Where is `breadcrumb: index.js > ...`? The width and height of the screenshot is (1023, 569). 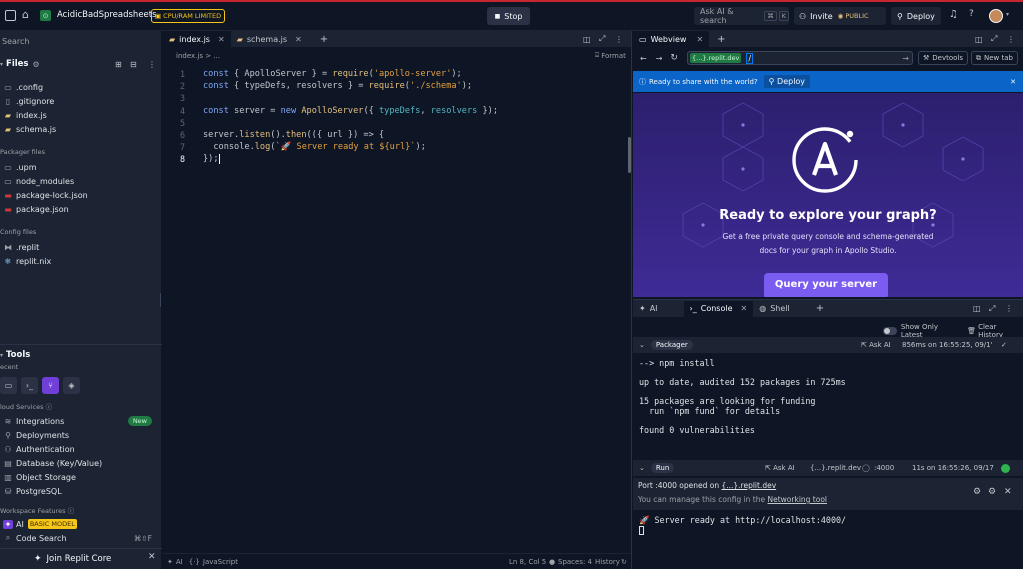
breadcrumb: index.js > ... is located at coordinates (198, 56).